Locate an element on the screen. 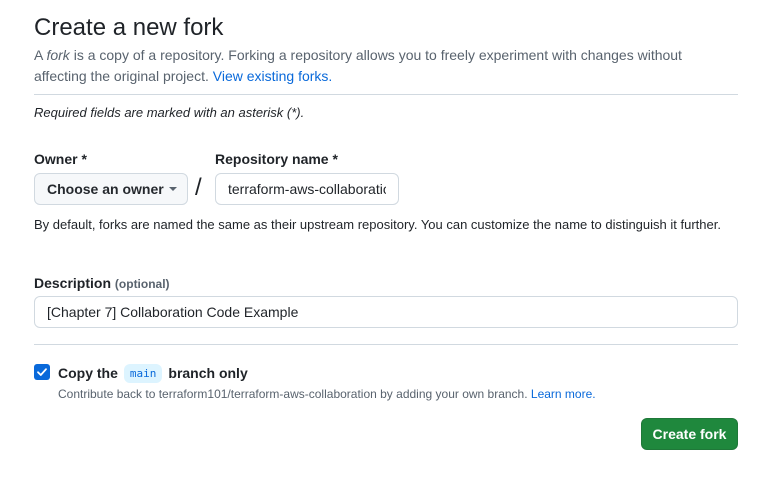 This screenshot has height=483, width=765. branch-name-chip: main is located at coordinates (143, 373).